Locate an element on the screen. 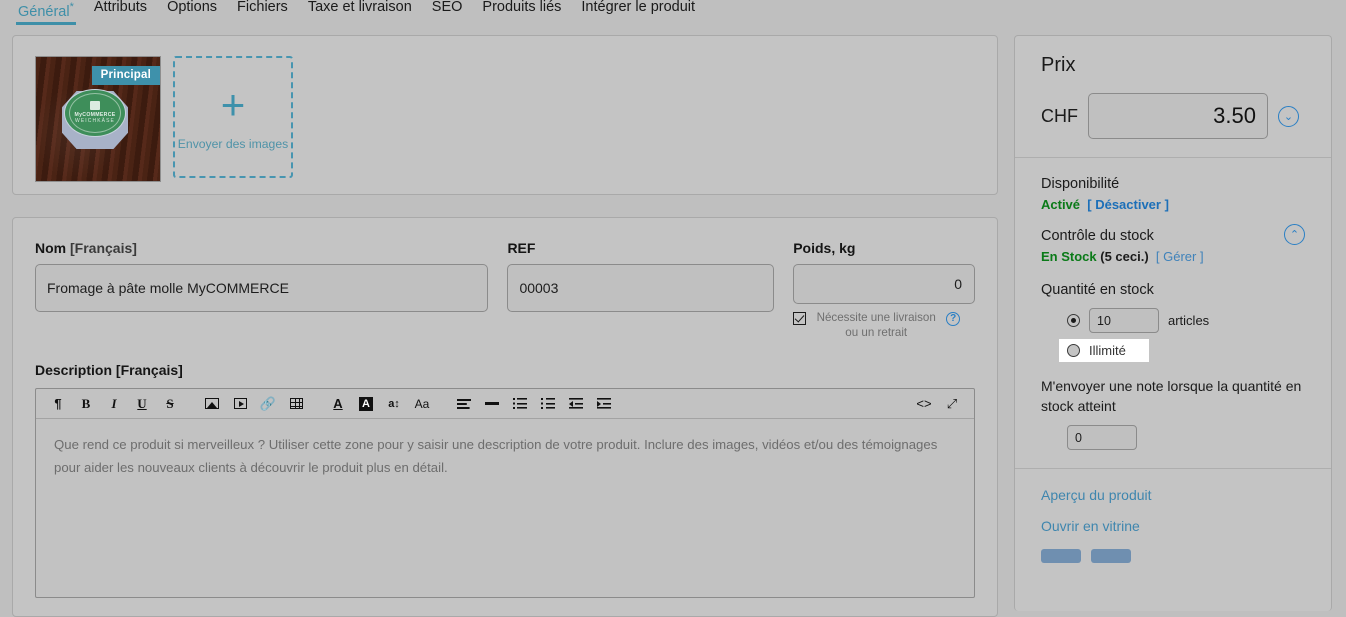 The height and width of the screenshot is (617, 1346). tab-general: Général* is located at coordinates (46, 12).